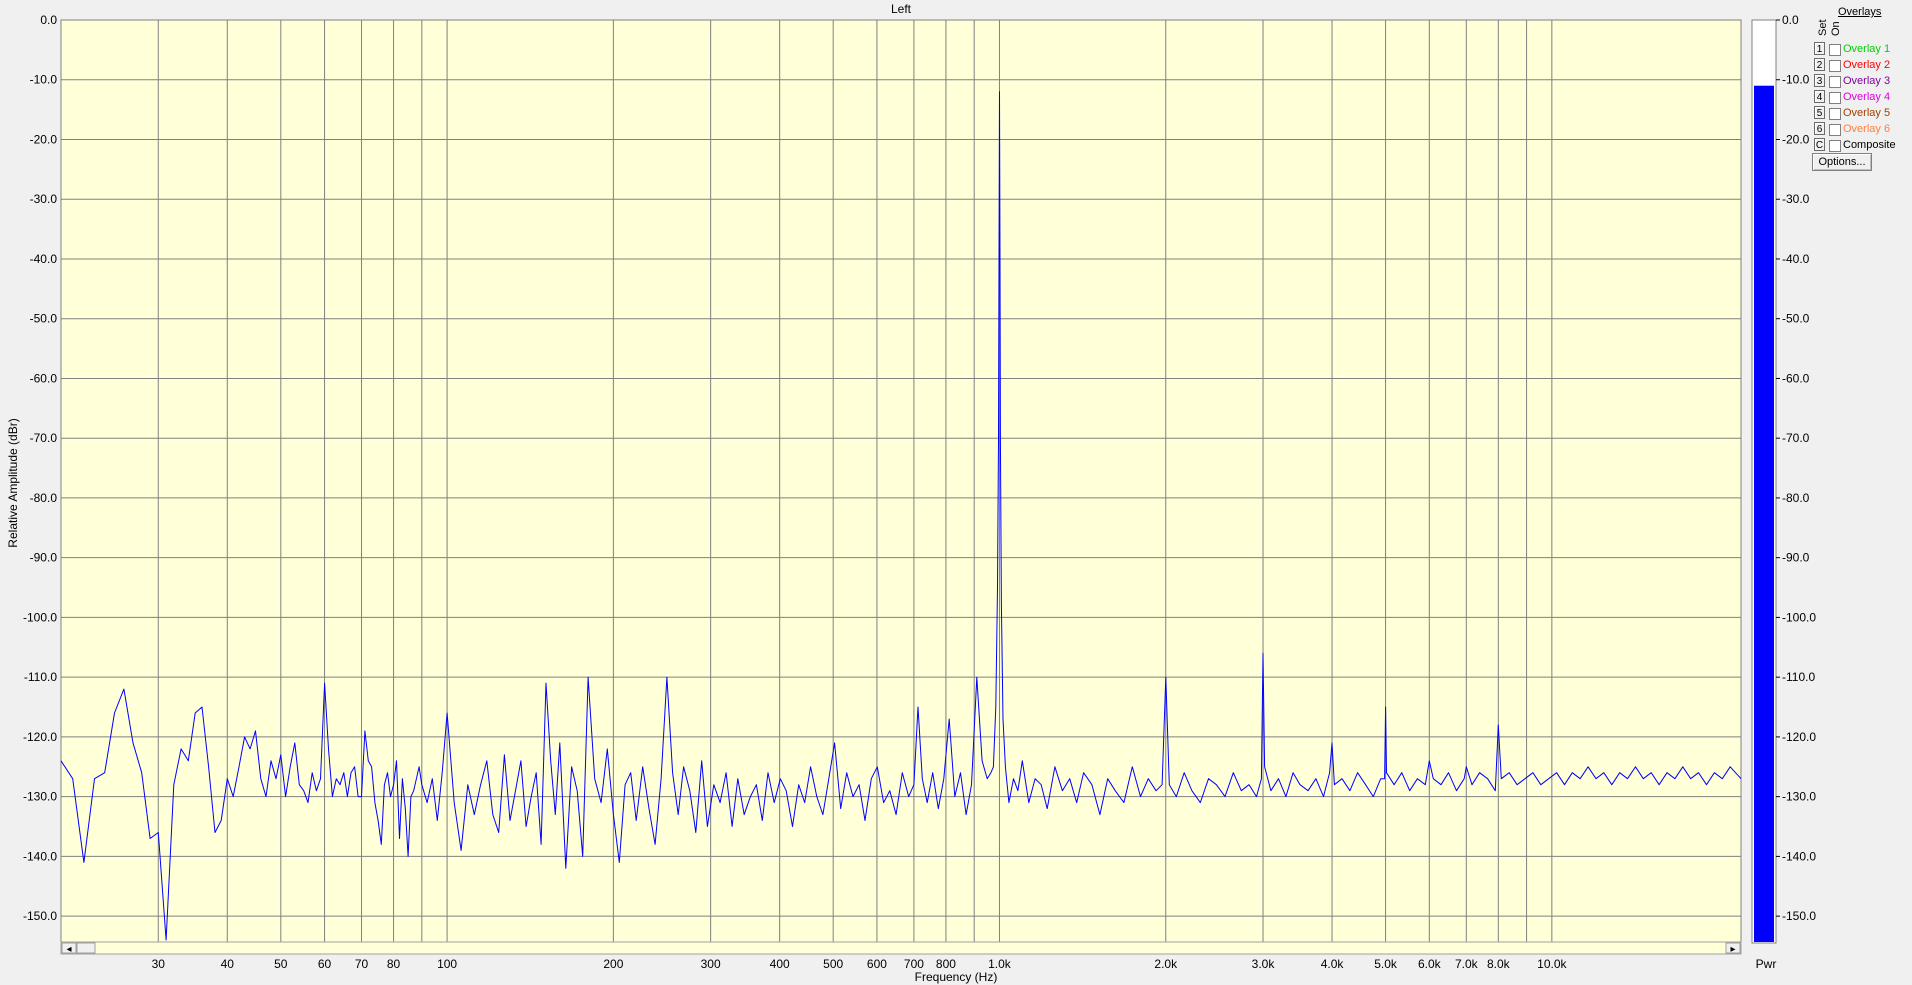 This screenshot has width=1912, height=985. I want to click on meter-tick-label: -10.0, so click(1796, 80).